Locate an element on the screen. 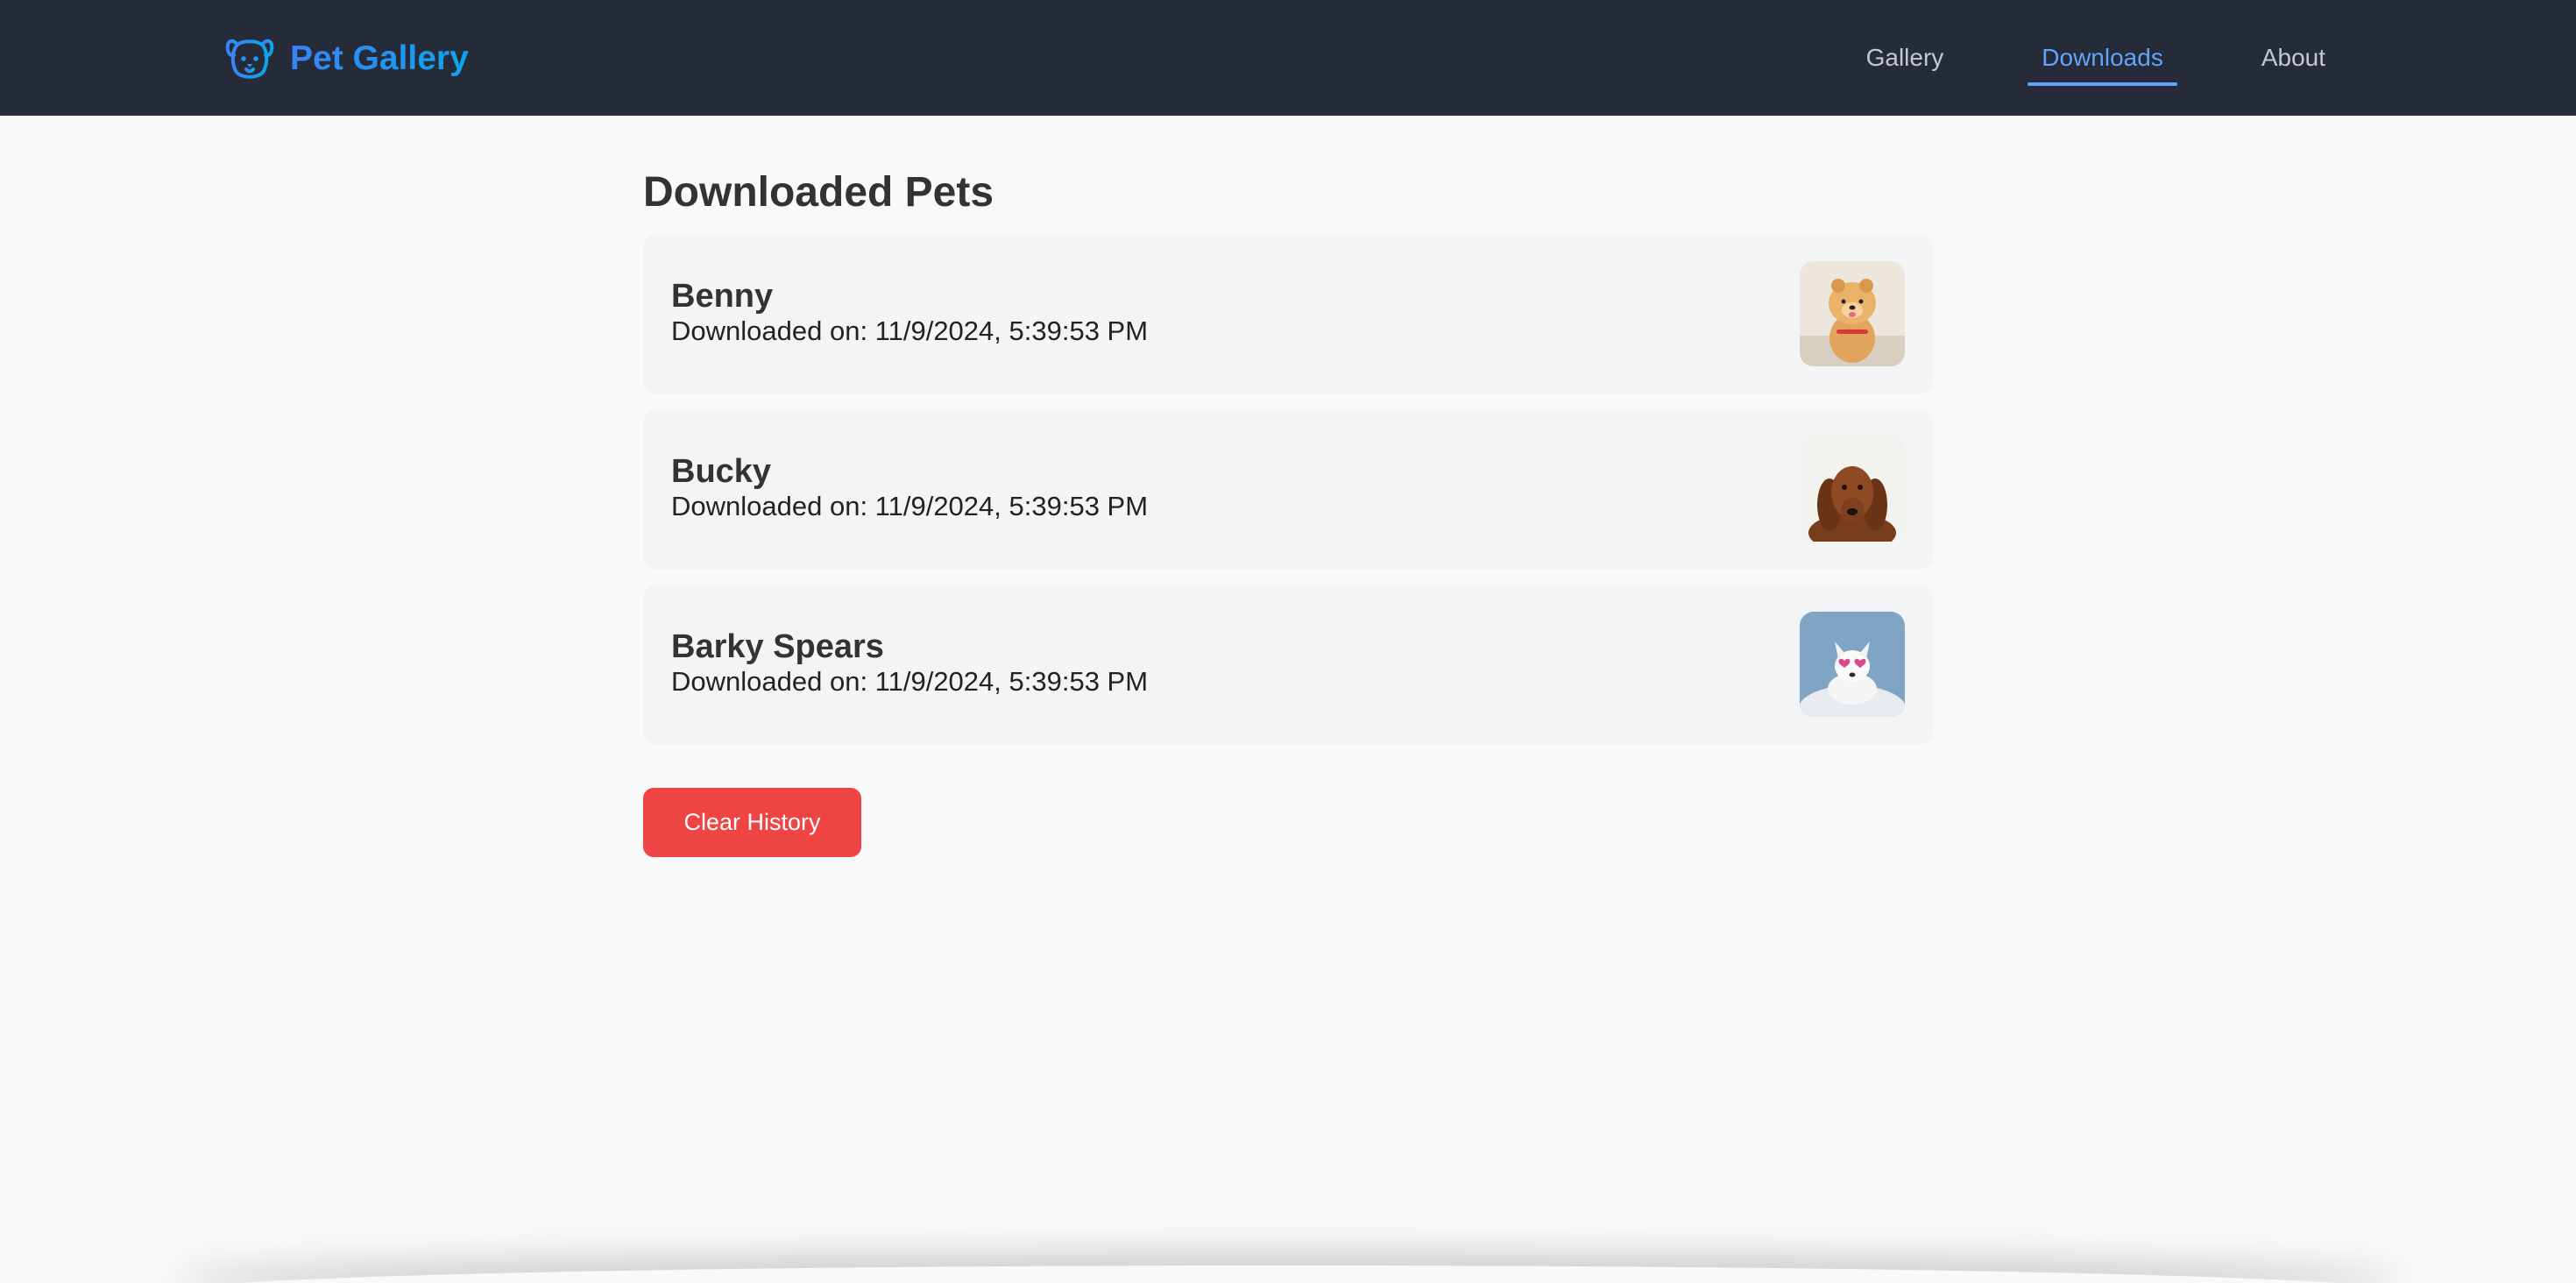 This screenshot has width=2576, height=1283. dog-face-icon is located at coordinates (249, 59).